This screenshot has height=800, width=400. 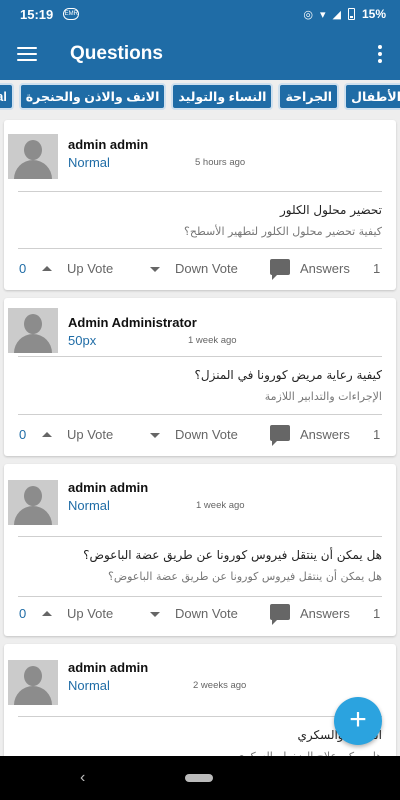 What do you see at coordinates (82, 340) in the screenshot?
I see `user-role: 50px` at bounding box center [82, 340].